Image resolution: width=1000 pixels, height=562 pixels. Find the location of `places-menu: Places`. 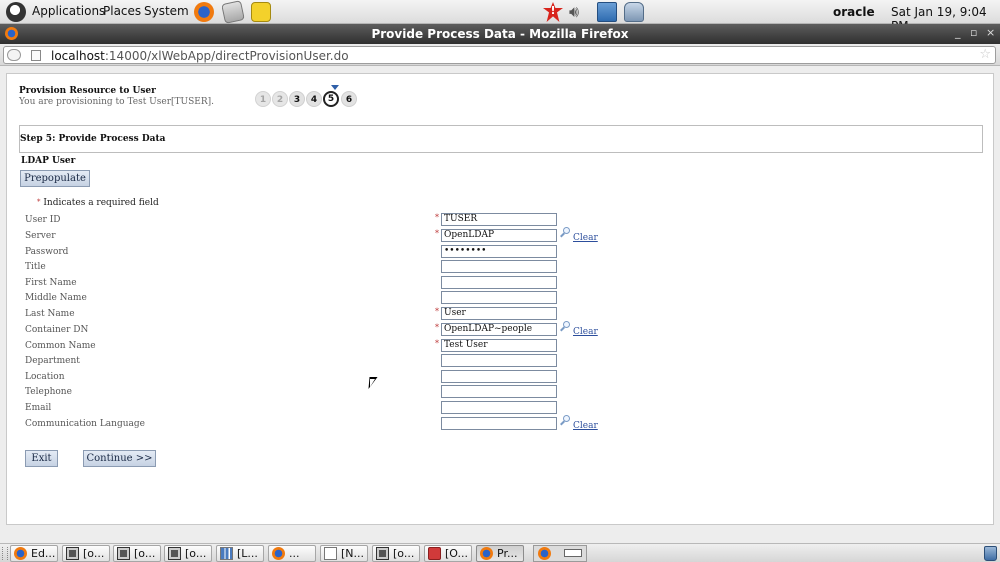

places-menu: Places is located at coordinates (122, 11).